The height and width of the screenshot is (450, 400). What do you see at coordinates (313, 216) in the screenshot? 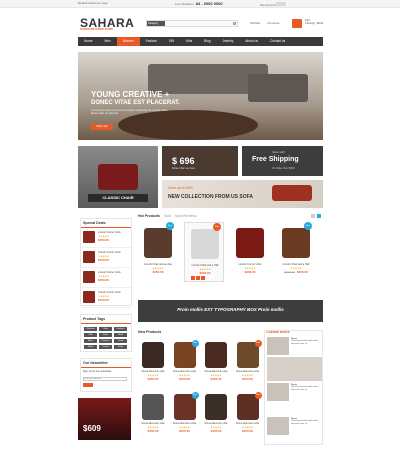
I see `prev-arrow-icon` at bounding box center [313, 216].